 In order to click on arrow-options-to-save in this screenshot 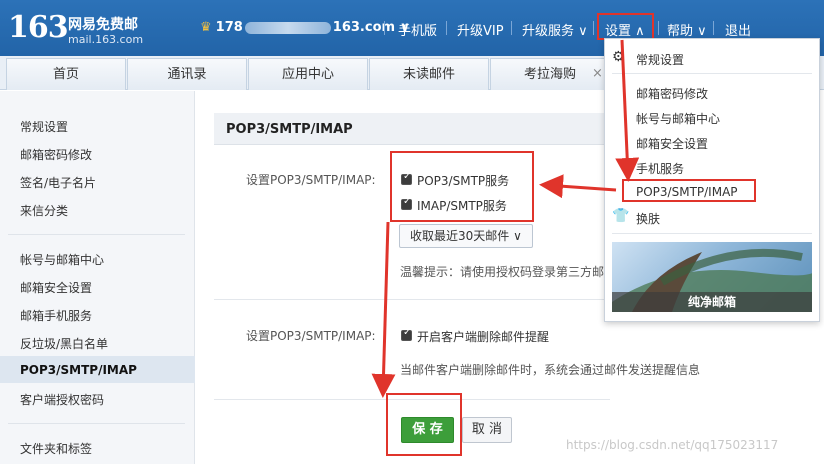, I will do `click(383, 309)`.